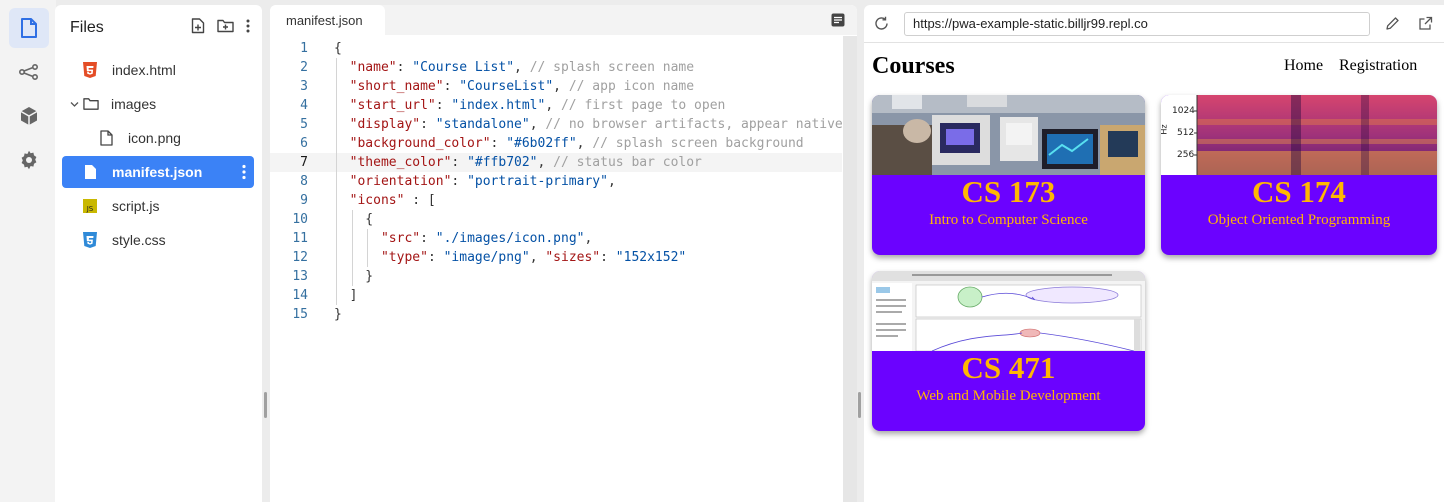 This screenshot has width=1444, height=502. I want to click on open-new-tab-button, so click(1425, 26).